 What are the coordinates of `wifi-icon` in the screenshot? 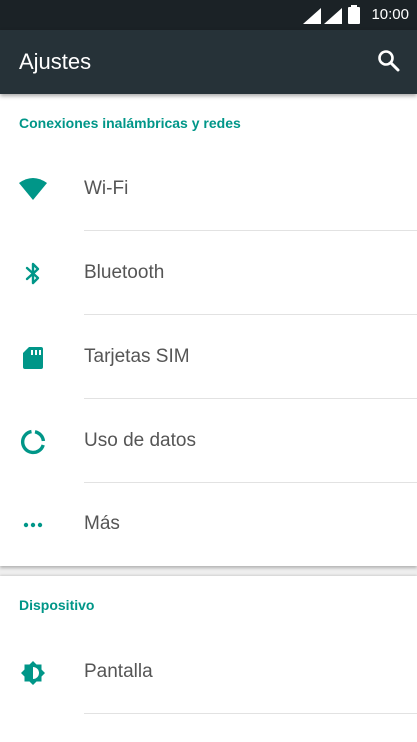 It's located at (33, 189).